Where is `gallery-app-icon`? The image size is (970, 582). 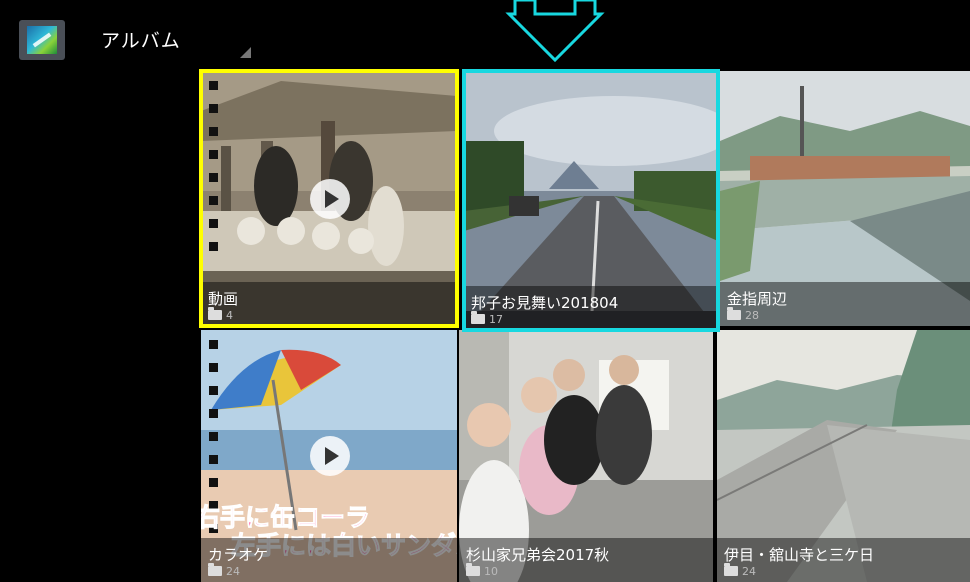
gallery-app-icon is located at coordinates (42, 40).